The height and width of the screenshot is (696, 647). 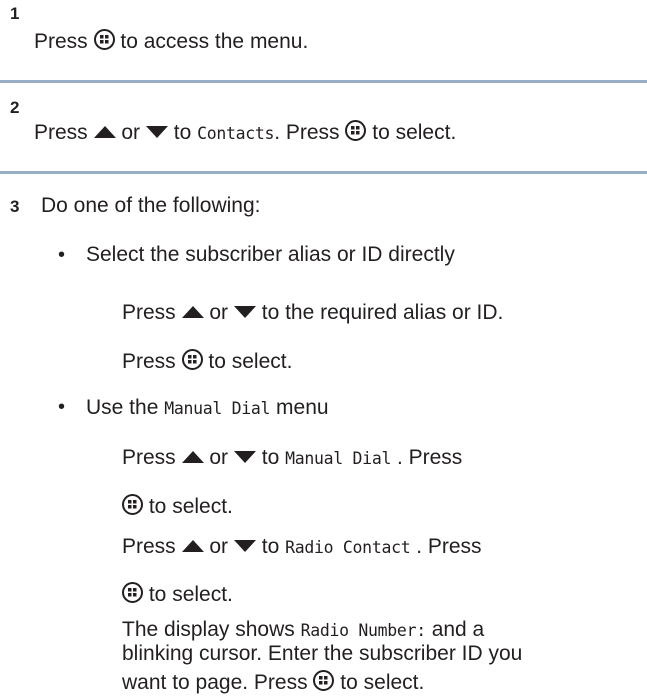 What do you see at coordinates (348, 547) in the screenshot?
I see `menu-name: Radio Contact` at bounding box center [348, 547].